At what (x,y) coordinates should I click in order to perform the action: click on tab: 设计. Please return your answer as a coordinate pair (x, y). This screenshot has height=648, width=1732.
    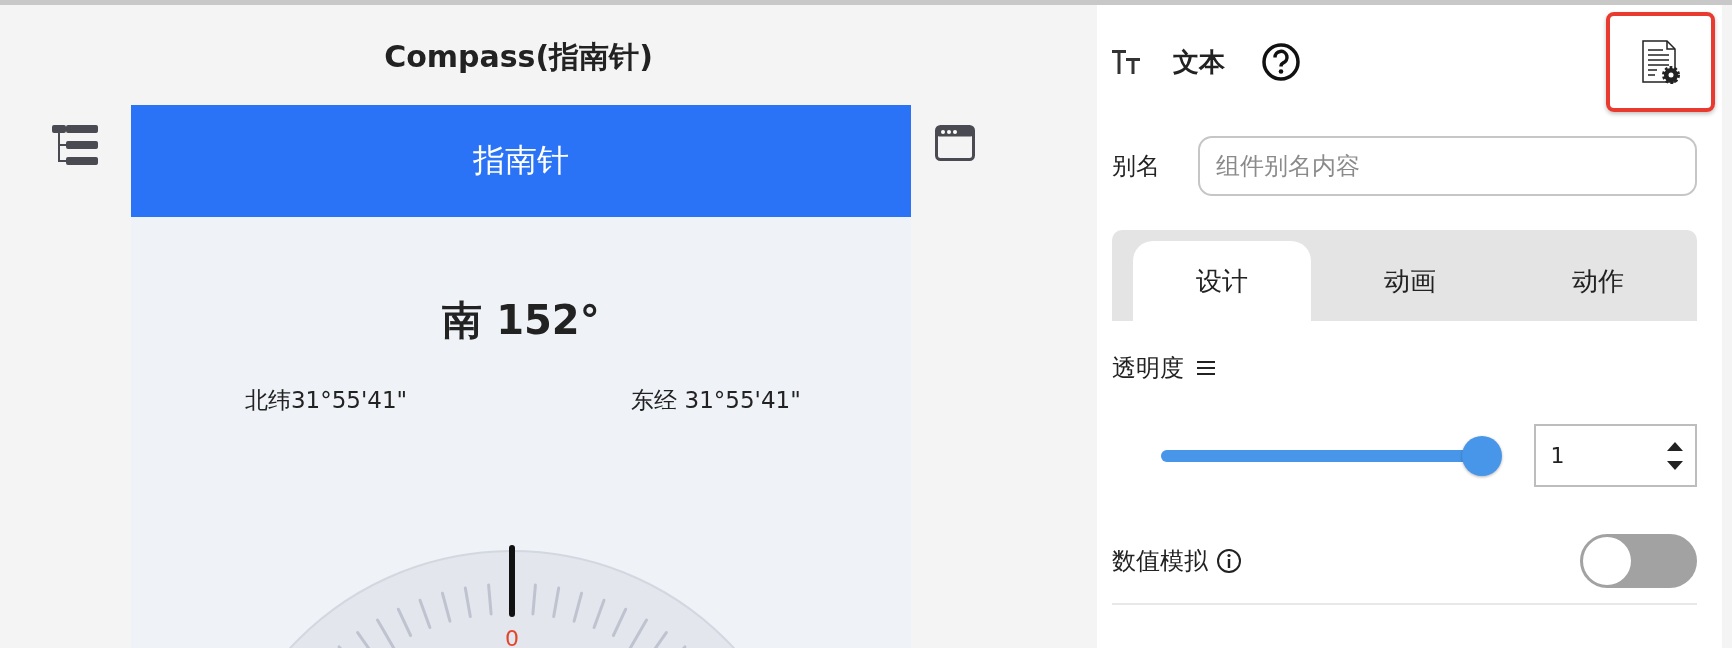
    Looking at the image, I should click on (1222, 281).